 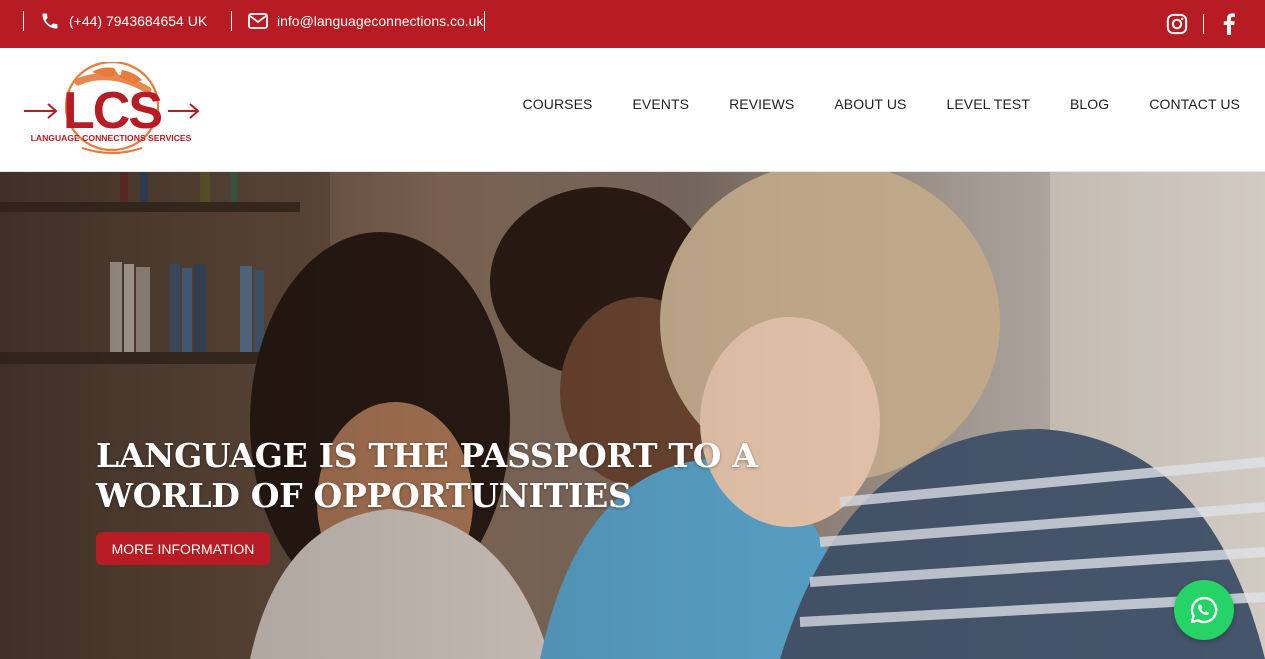 I want to click on email-link: info@languageconnections.co.uk, so click(x=365, y=21).